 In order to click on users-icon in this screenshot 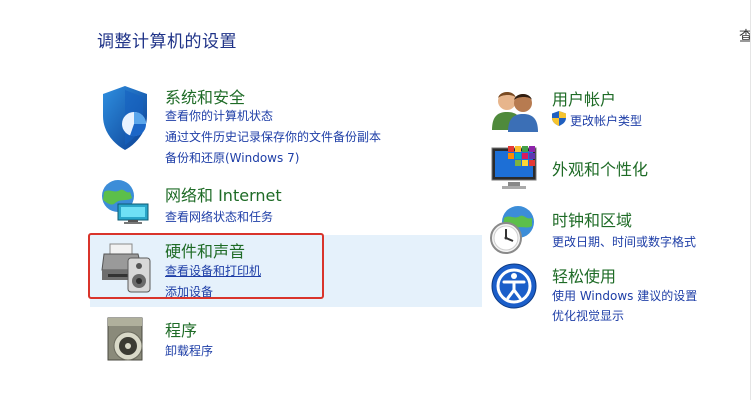, I will do `click(515, 110)`.